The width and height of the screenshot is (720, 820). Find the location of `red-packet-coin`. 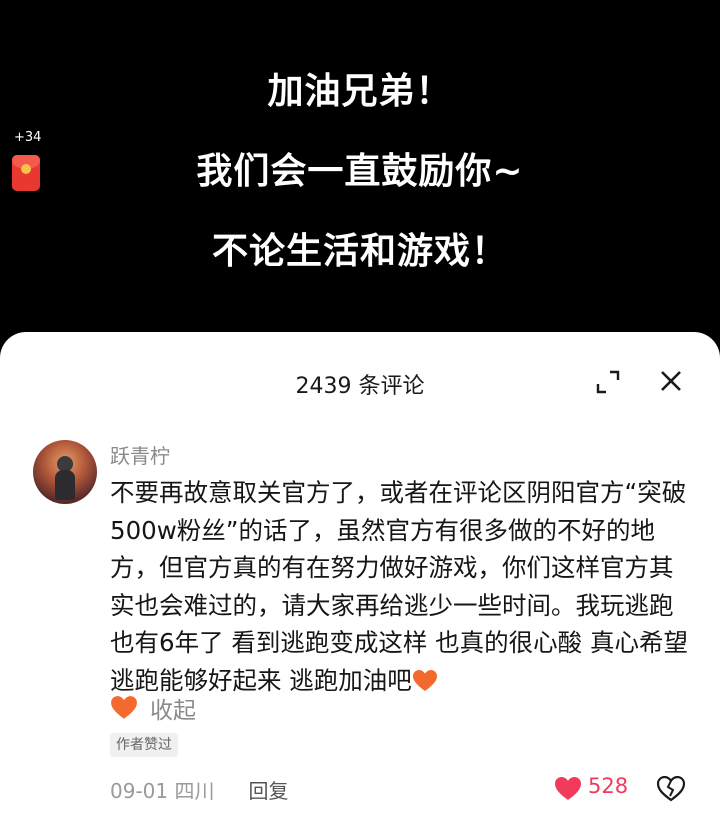

red-packet-coin is located at coordinates (26, 169).